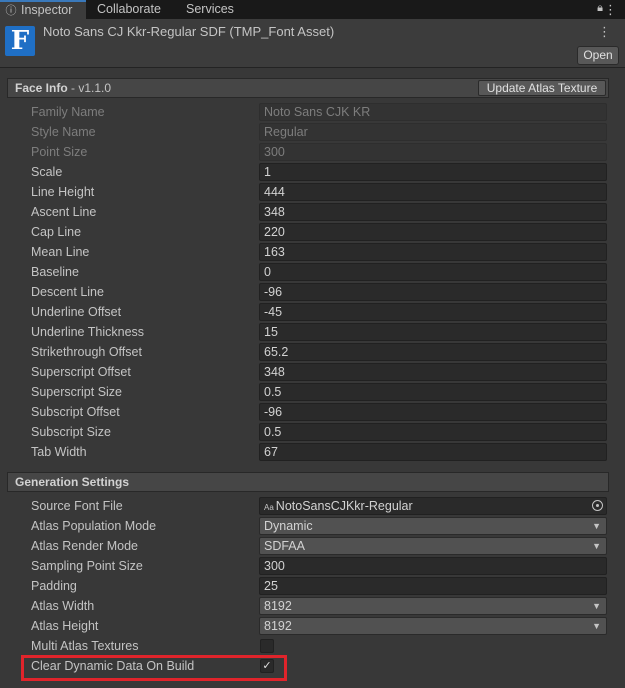  What do you see at coordinates (308, 88) in the screenshot?
I see `face-info-header: Face Info - v1.1.0 Update Atlas Texture` at bounding box center [308, 88].